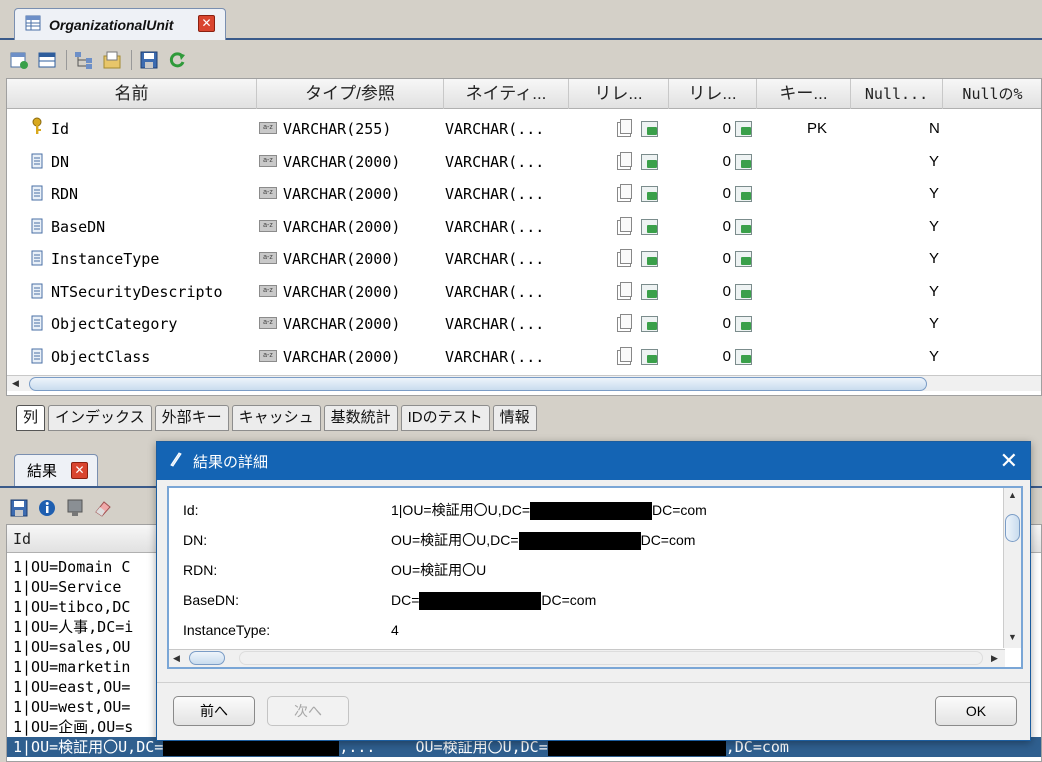  What do you see at coordinates (395, 630) in the screenshot?
I see `field-value-wrap: 4` at bounding box center [395, 630].